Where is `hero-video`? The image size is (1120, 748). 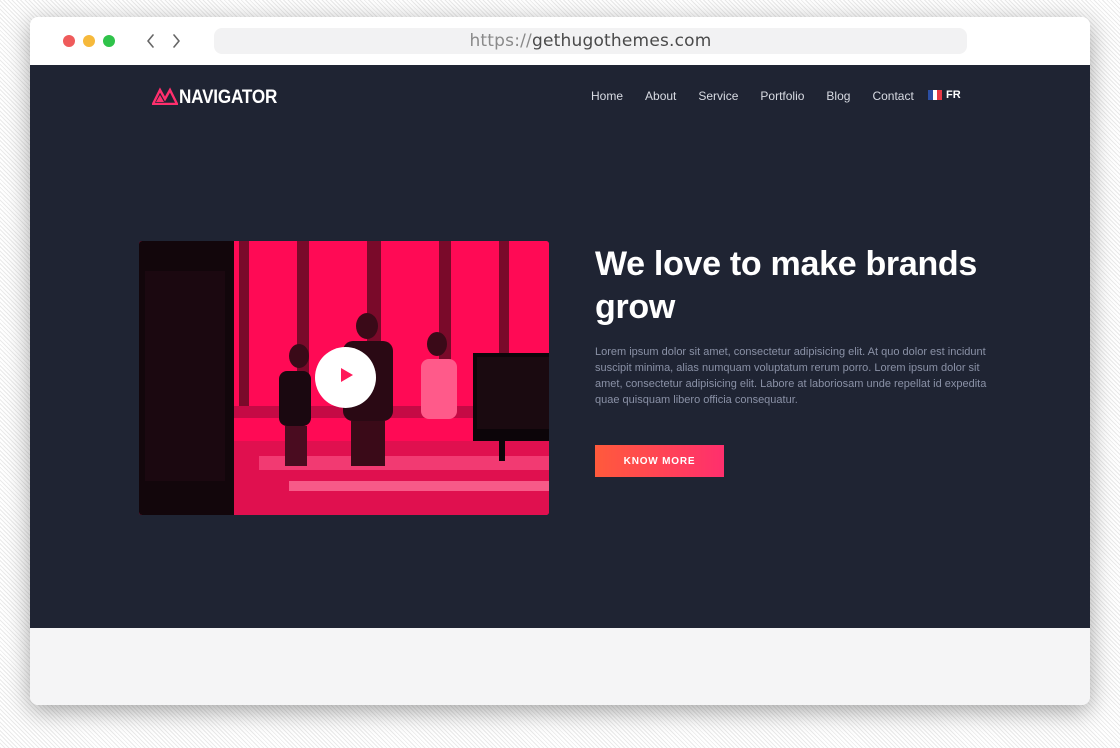
hero-video is located at coordinates (344, 378).